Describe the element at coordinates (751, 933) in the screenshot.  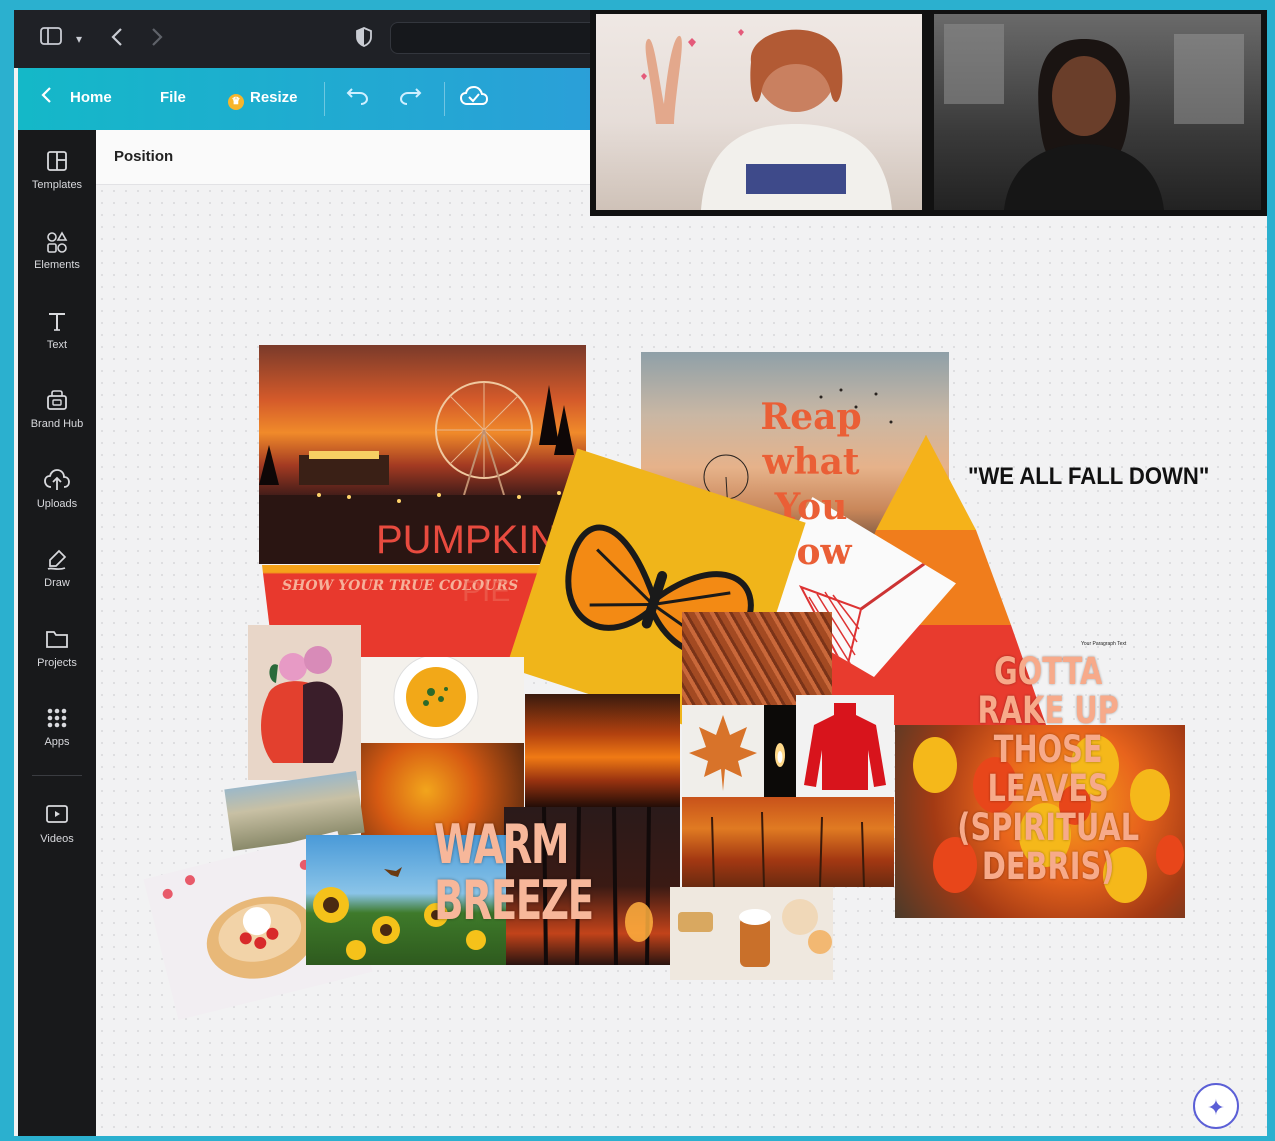
I see `pumpkin-latte-photo` at that location.